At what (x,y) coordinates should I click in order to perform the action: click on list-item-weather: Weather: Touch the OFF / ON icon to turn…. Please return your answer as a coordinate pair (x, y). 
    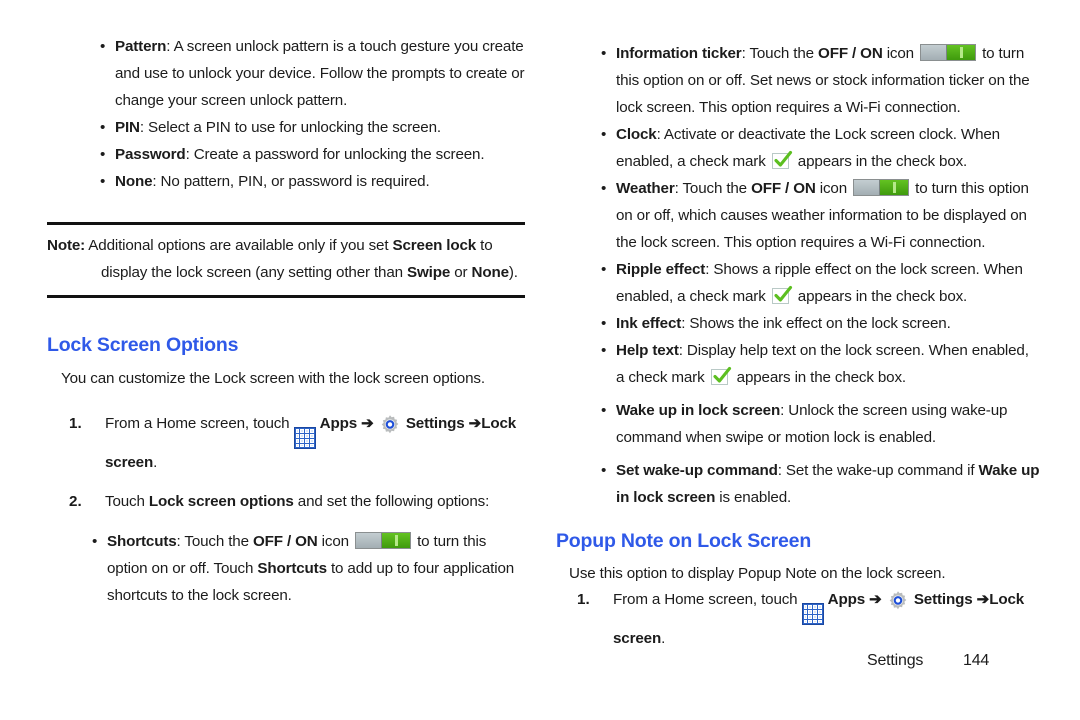
    Looking at the image, I should click on (820, 215).